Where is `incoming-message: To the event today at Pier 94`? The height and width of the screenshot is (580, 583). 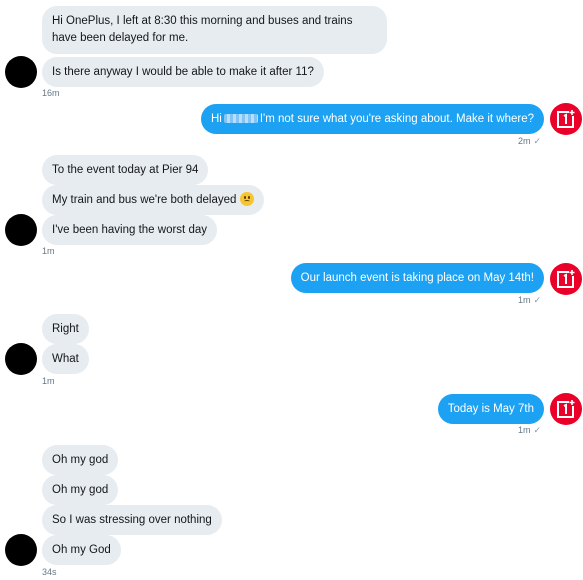 incoming-message: To the event today at Pier 94 is located at coordinates (125, 170).